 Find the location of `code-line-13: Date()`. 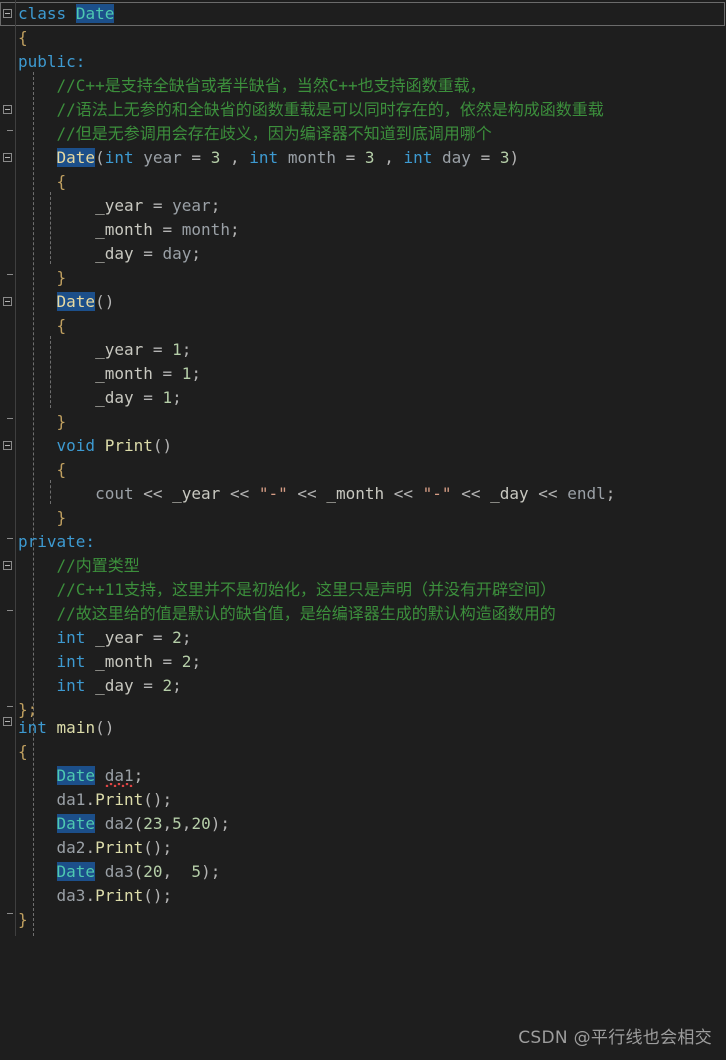

code-line-13: Date() is located at coordinates (57, 302).